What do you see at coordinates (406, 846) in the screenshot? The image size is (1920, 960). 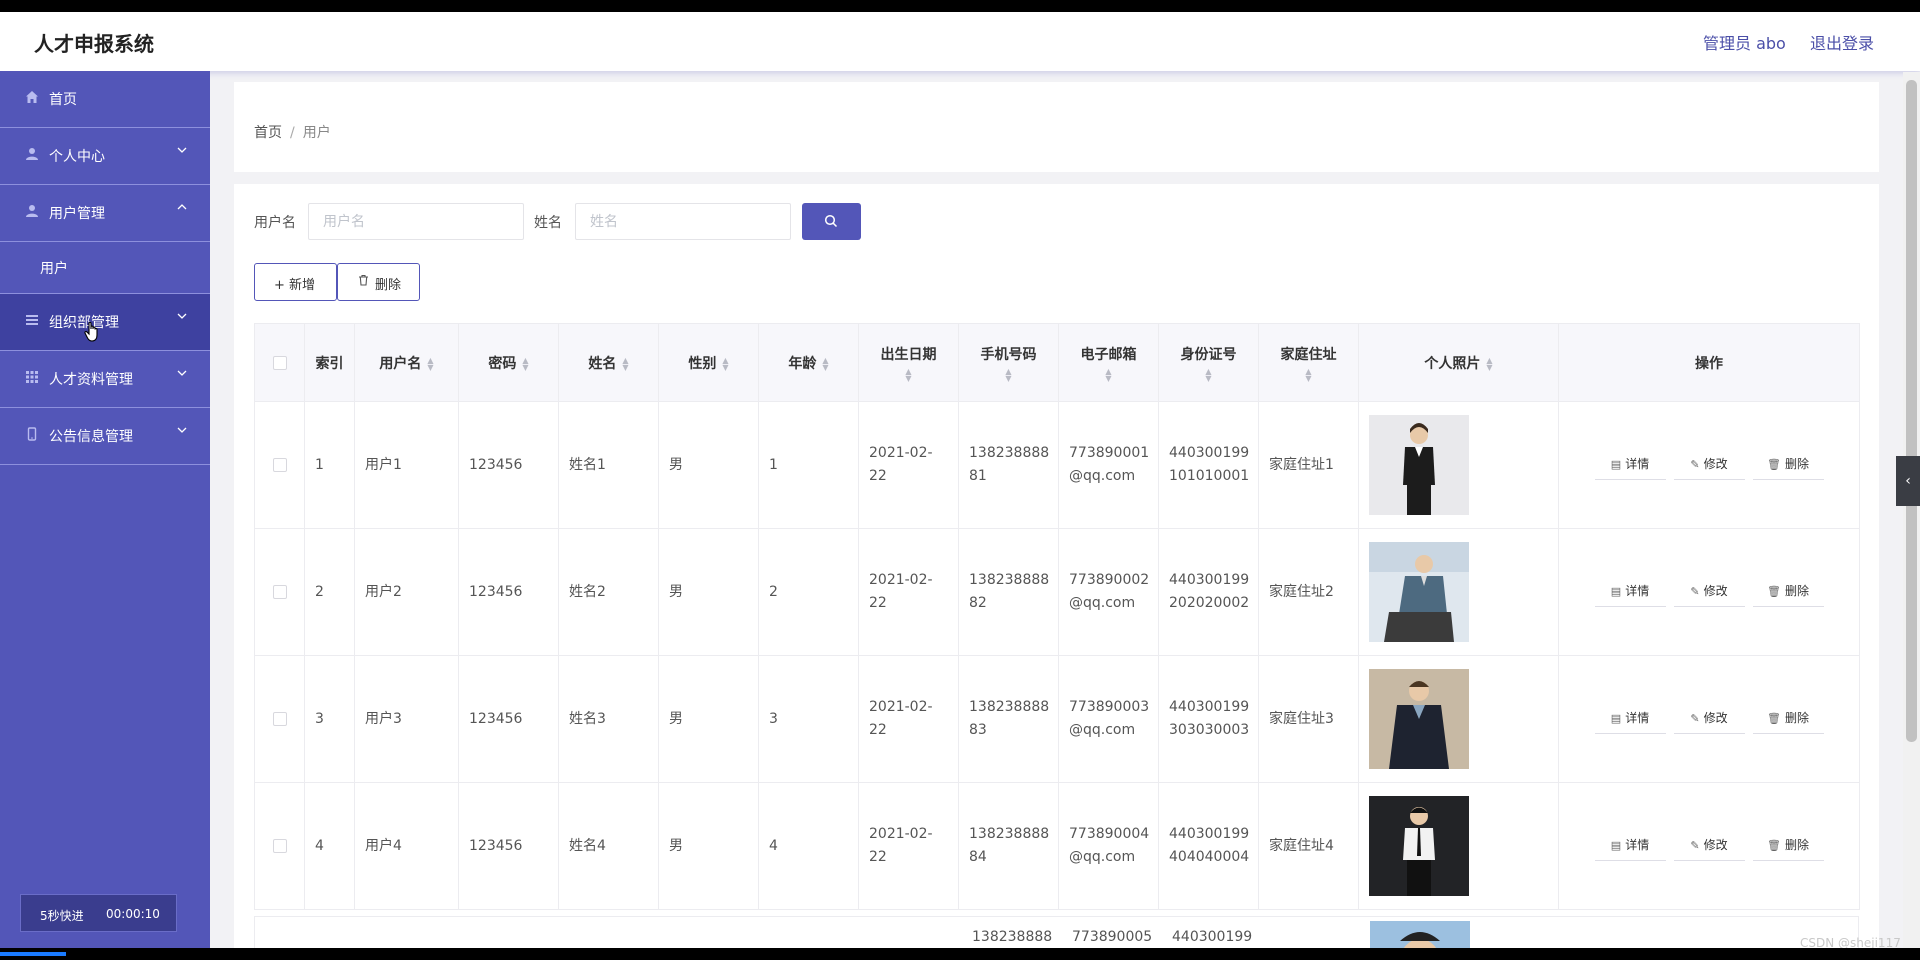 I see `cell-username: 用户4` at bounding box center [406, 846].